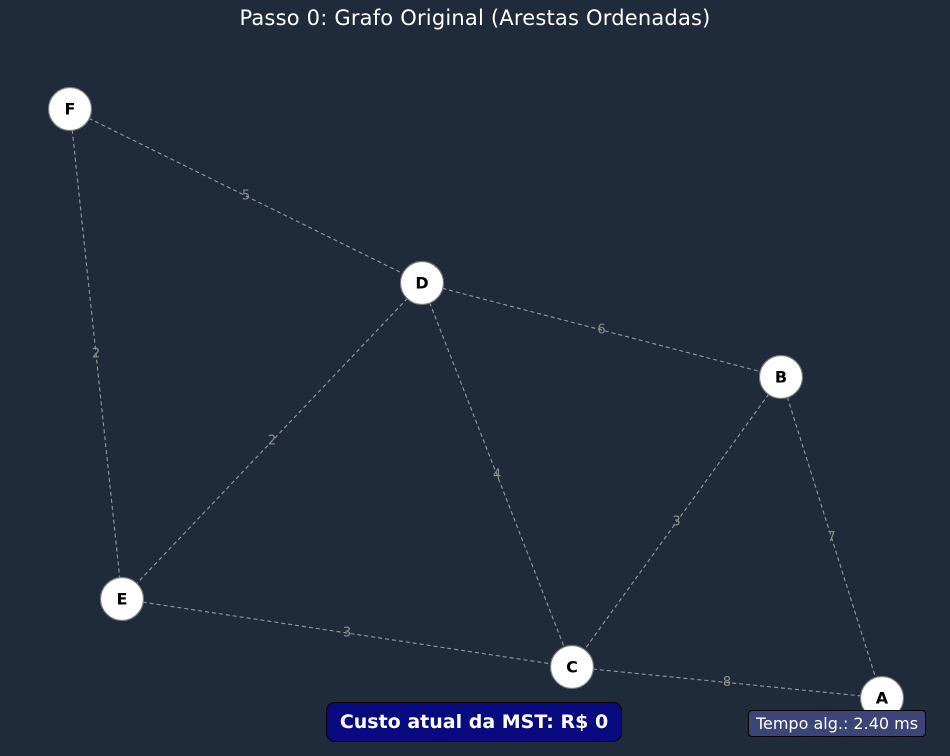  I want to click on node-f: F, so click(70, 109).